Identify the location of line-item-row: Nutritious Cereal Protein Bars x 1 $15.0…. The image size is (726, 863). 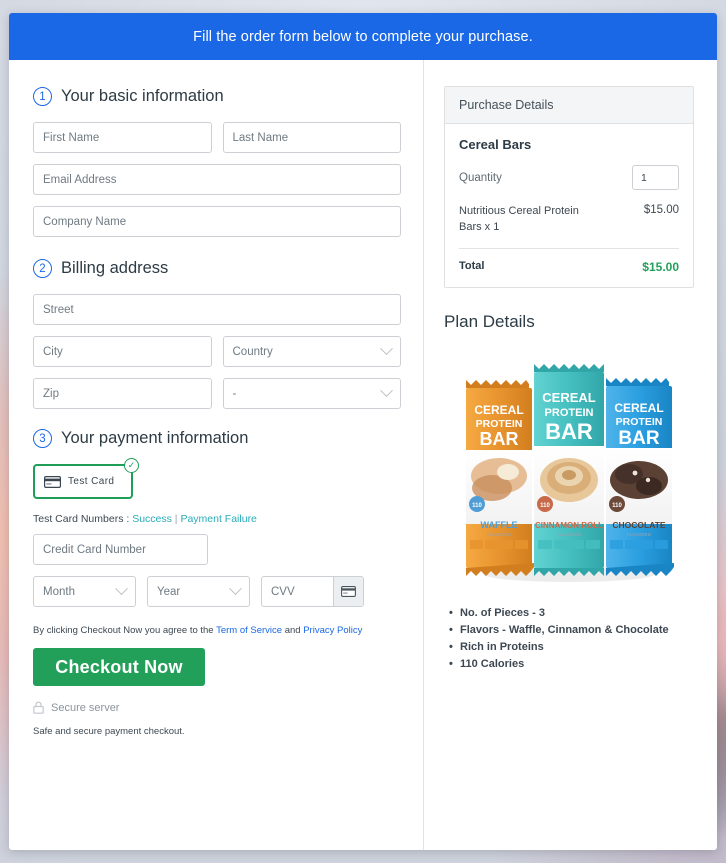
(569, 226).